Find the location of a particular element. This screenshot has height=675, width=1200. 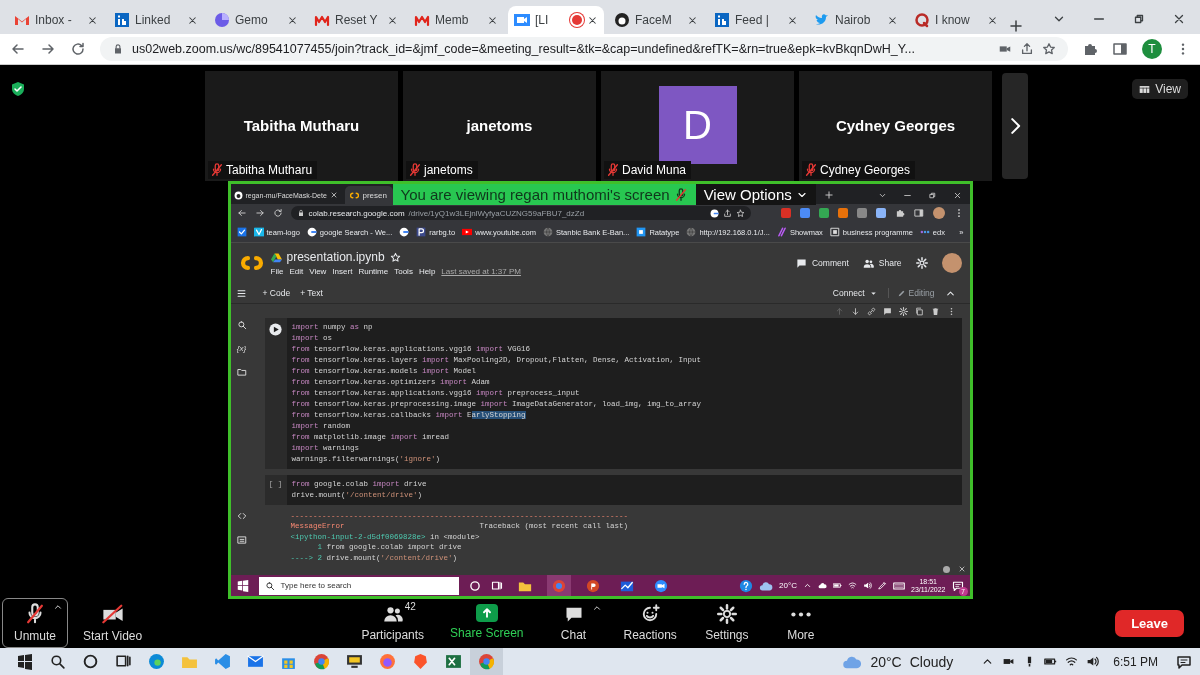

menu-item: Help is located at coordinates (427, 271).